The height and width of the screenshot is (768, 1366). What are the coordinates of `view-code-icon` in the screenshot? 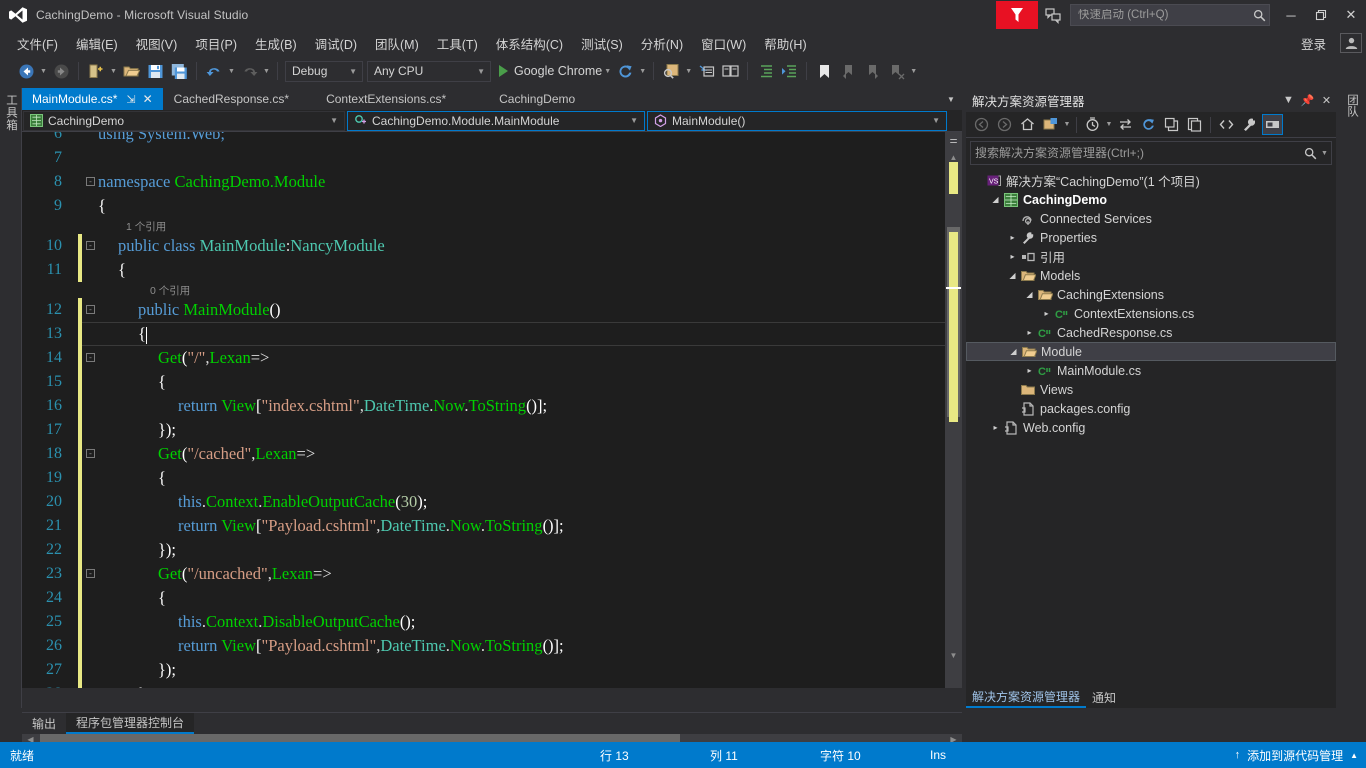 It's located at (1226, 124).